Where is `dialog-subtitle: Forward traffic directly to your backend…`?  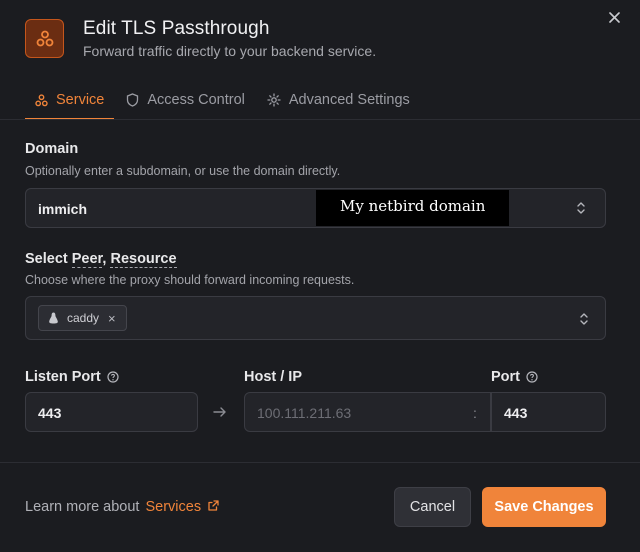 dialog-subtitle: Forward traffic directly to your backend… is located at coordinates (230, 51).